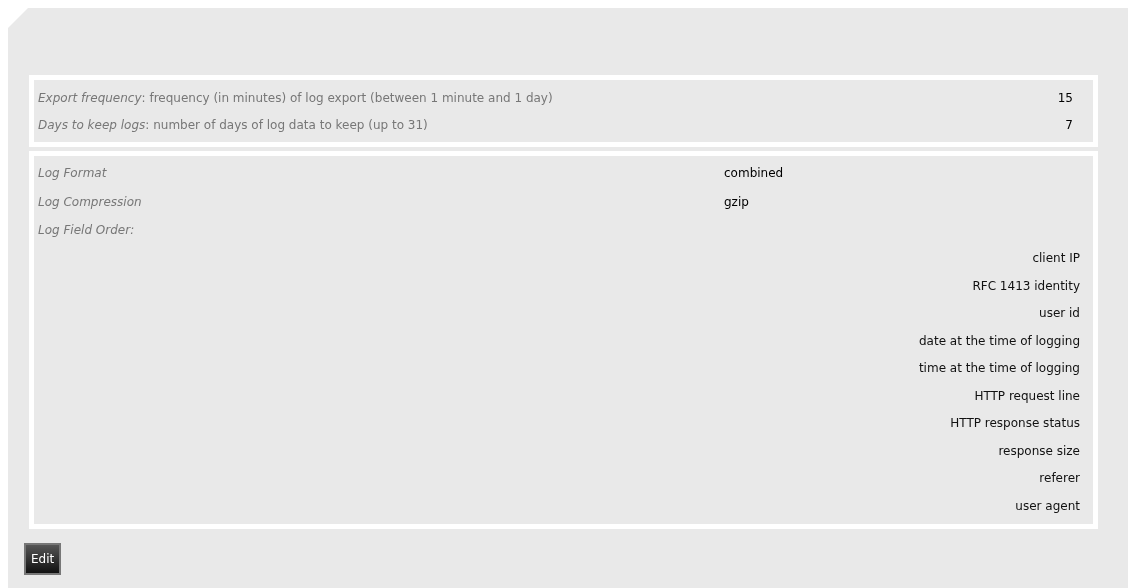 The height and width of the screenshot is (588, 1128). What do you see at coordinates (1065, 97) in the screenshot?
I see `setting-value: 15` at bounding box center [1065, 97].